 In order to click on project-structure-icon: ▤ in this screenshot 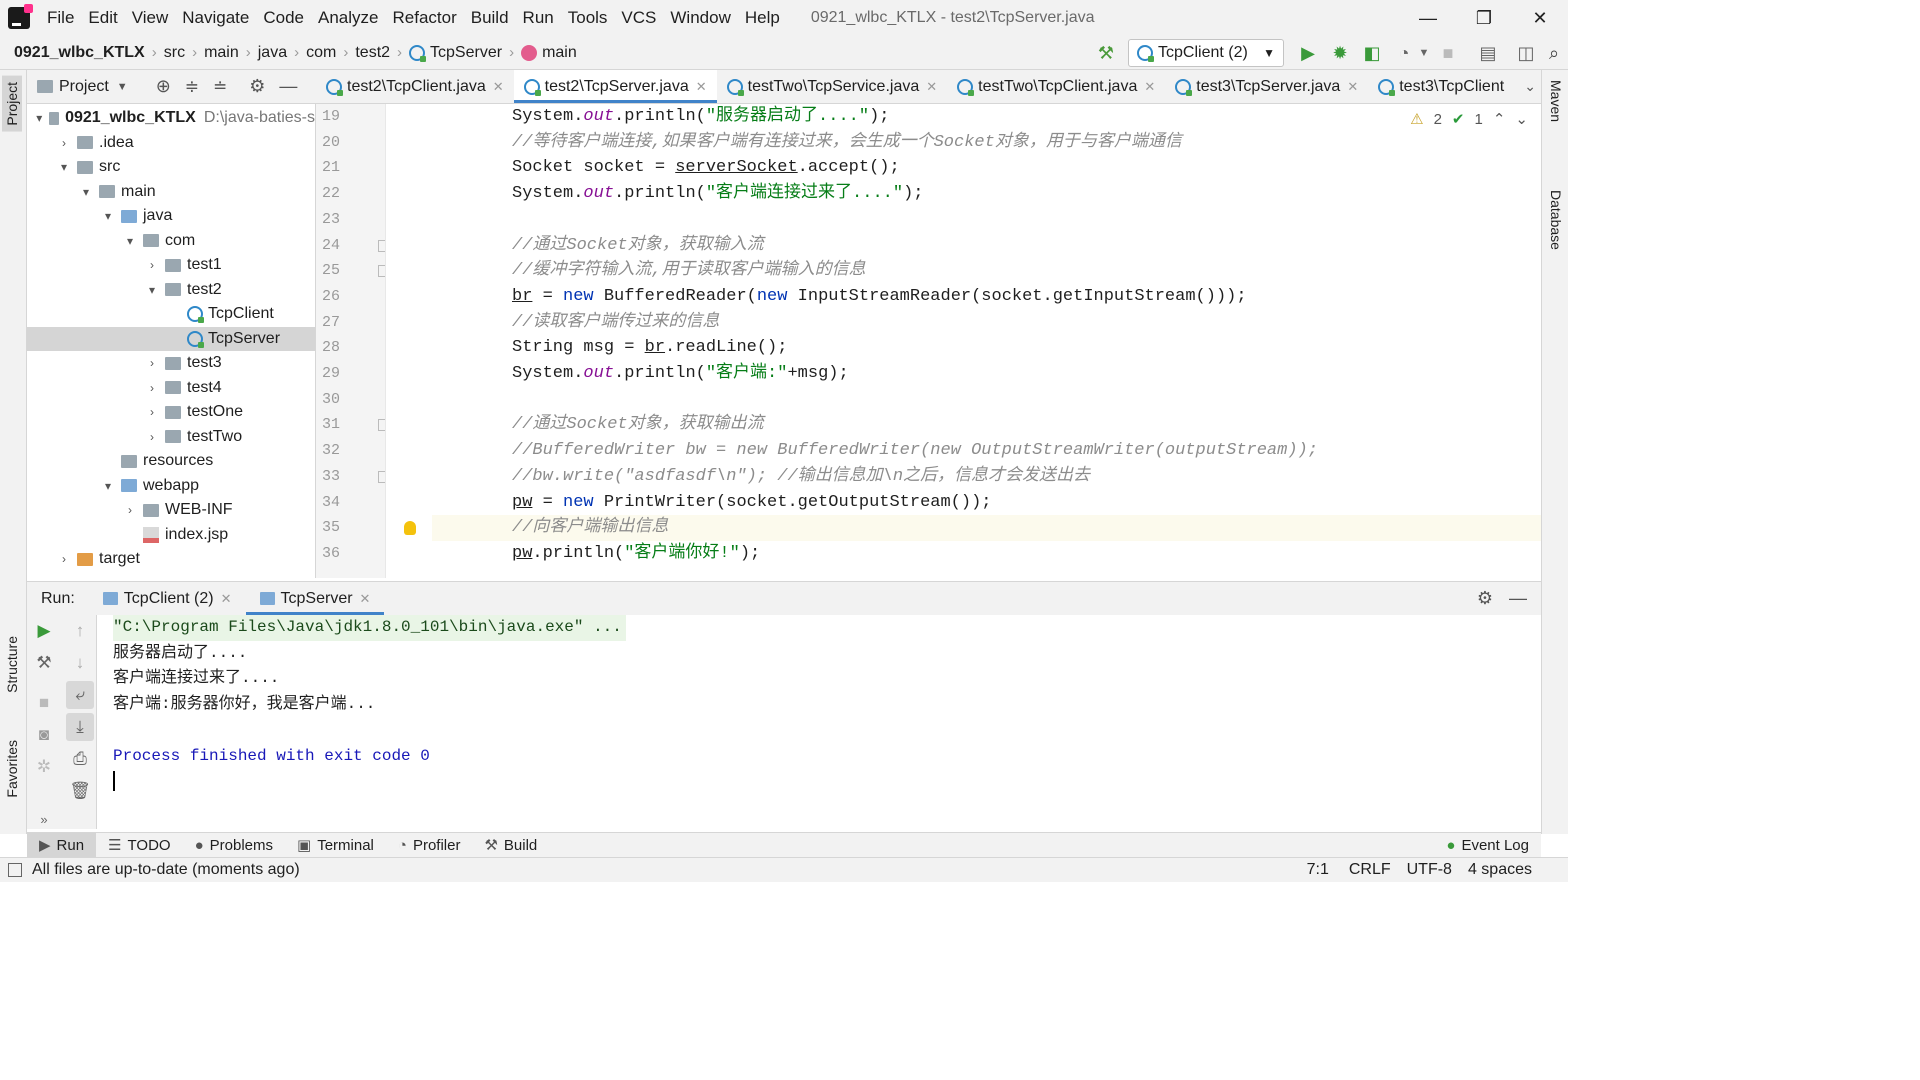, I will do `click(1488, 53)`.